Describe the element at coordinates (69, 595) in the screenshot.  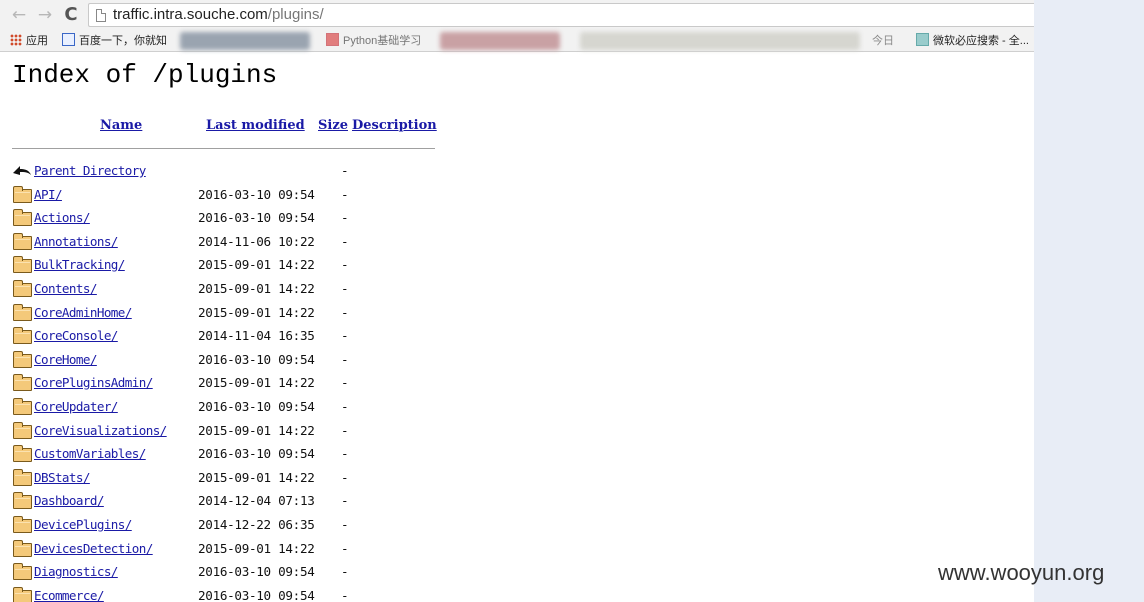
I see `folder-link: Ecommerce/` at that location.